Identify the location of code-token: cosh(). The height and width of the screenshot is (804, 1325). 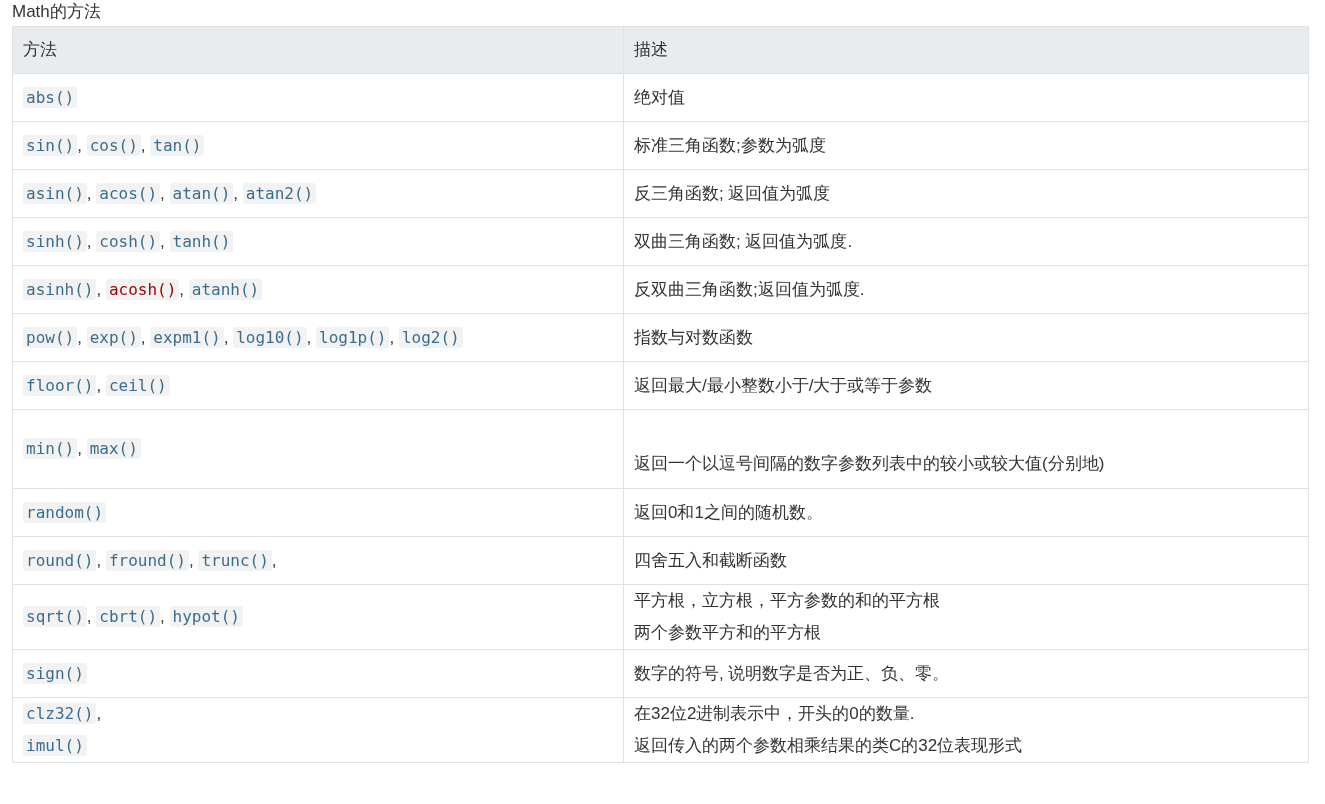
(128, 241).